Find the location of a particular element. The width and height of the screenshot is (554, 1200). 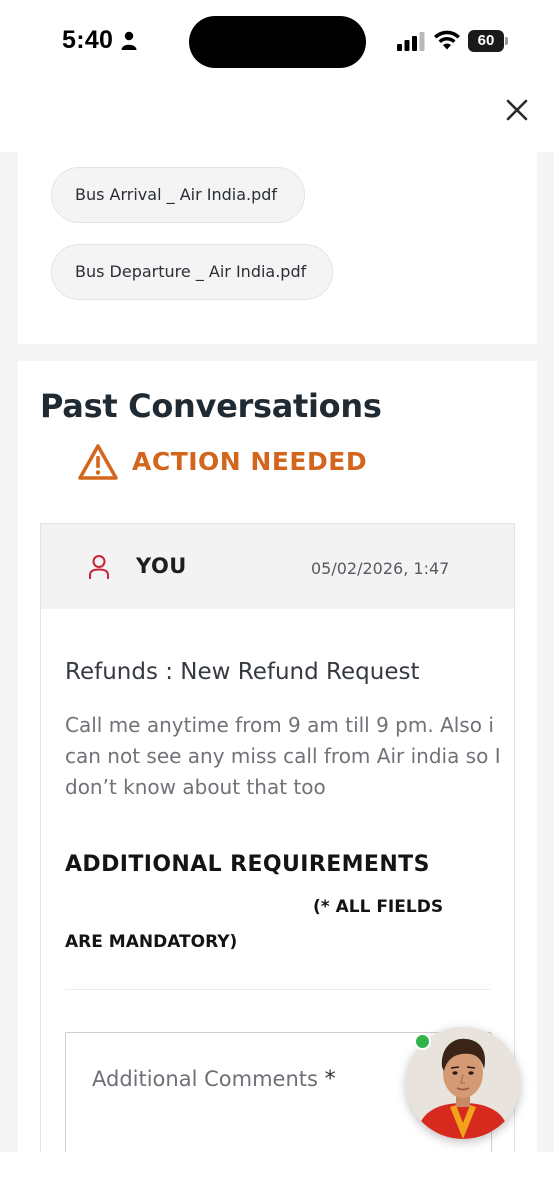

modal-header is located at coordinates (277, 118).